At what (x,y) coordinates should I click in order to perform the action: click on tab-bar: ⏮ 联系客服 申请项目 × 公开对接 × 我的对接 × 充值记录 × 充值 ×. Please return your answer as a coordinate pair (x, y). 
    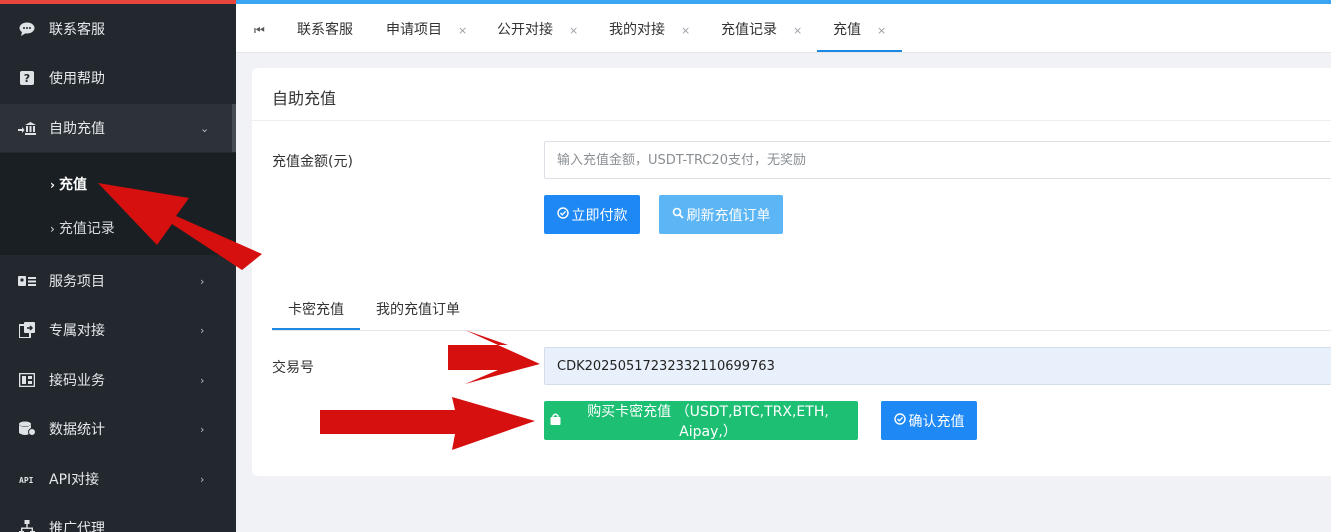
    Looking at the image, I should click on (783, 26).